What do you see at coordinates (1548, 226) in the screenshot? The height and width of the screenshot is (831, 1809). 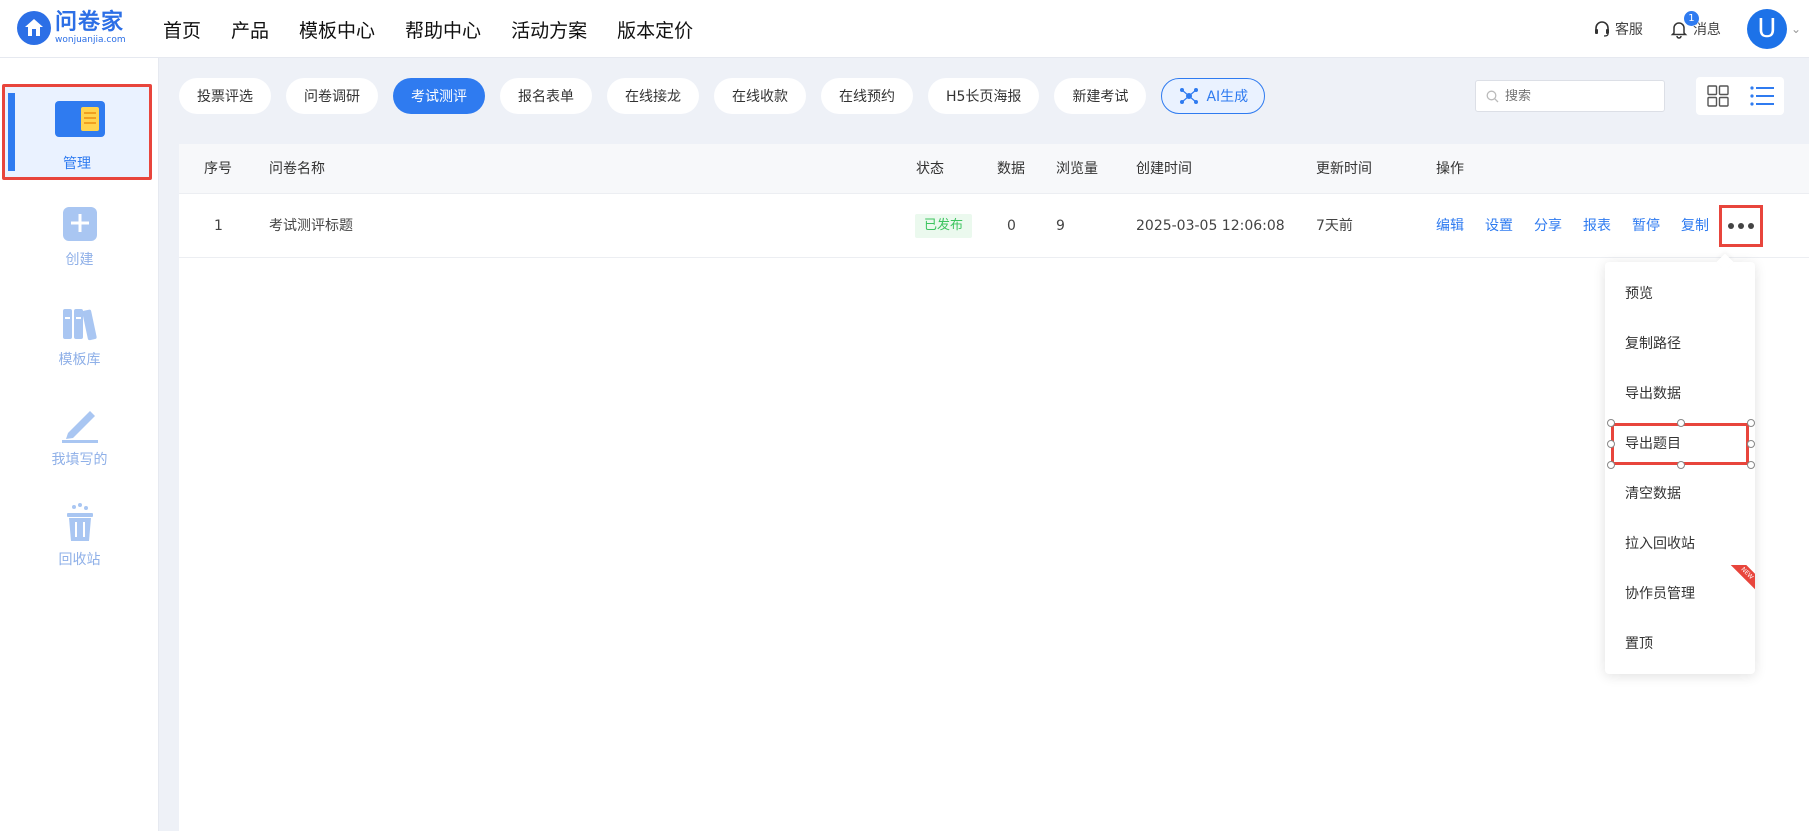 I see `share-button: 分享` at bounding box center [1548, 226].